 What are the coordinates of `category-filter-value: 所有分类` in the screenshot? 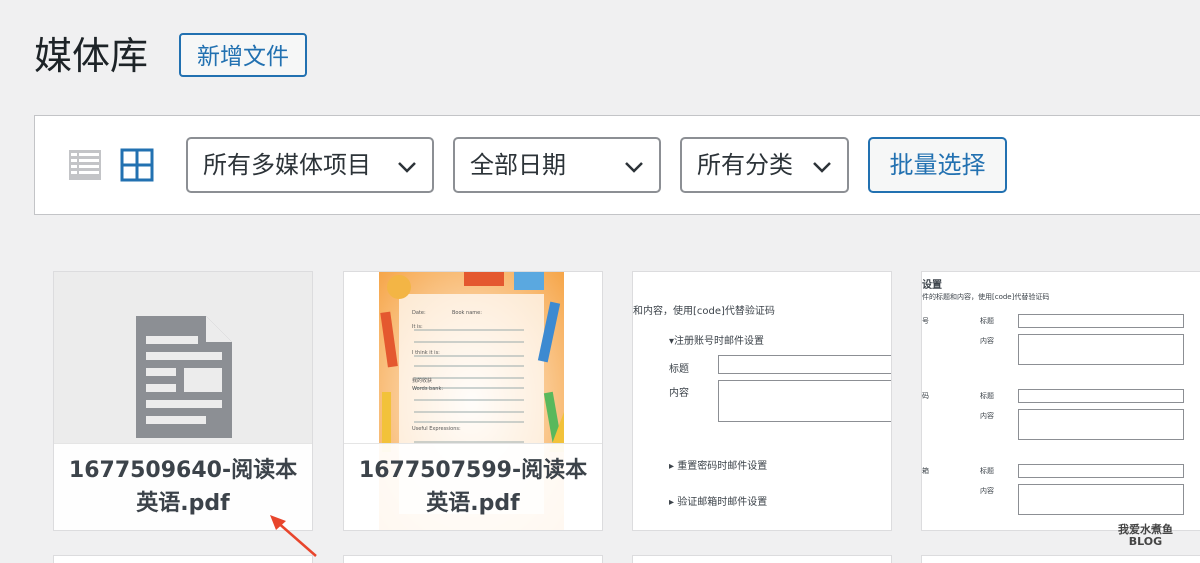 It's located at (745, 165).